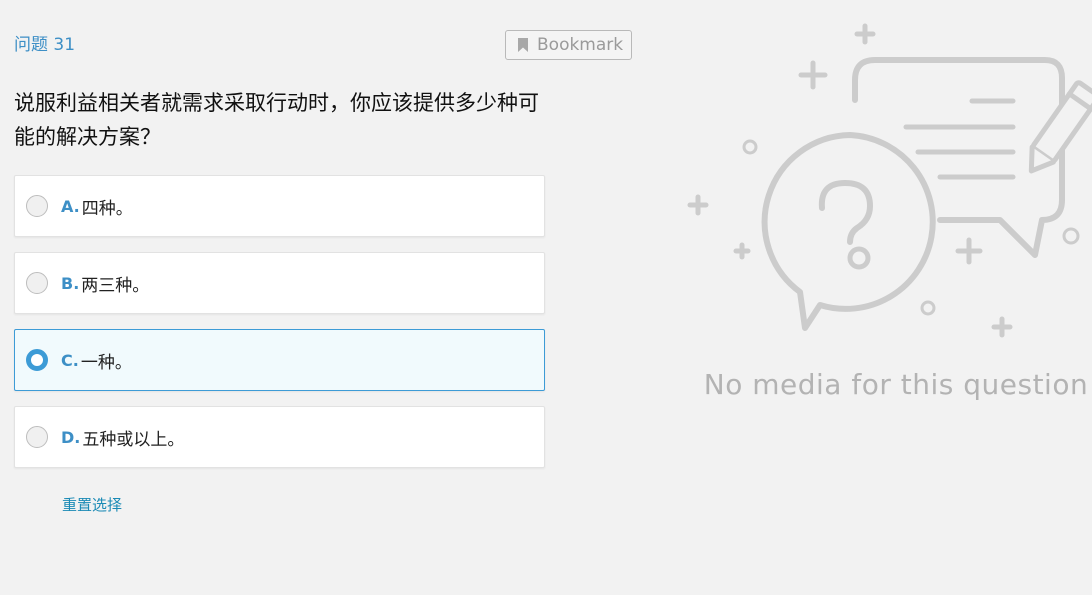  I want to click on option-b-letter: B., so click(70, 283).